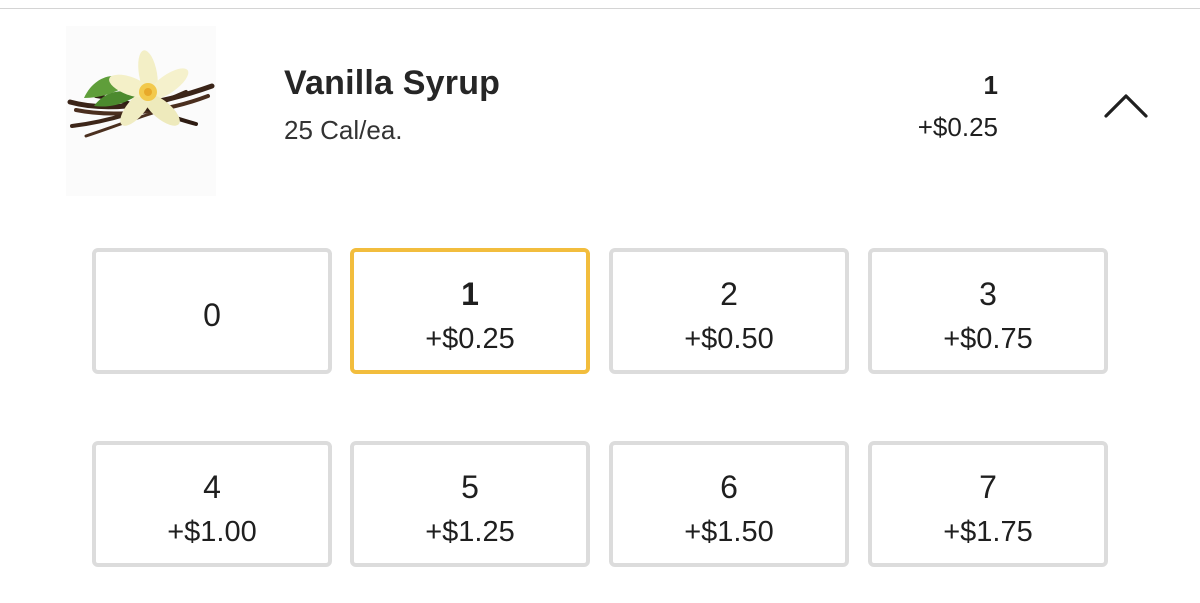  Describe the element at coordinates (729, 294) in the screenshot. I see `option-quantity: 2` at that location.